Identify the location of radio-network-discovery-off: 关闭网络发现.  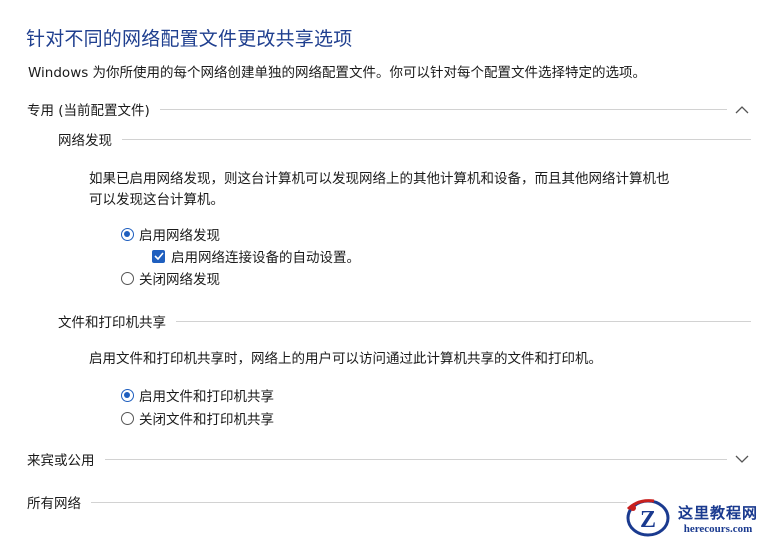
(170, 278).